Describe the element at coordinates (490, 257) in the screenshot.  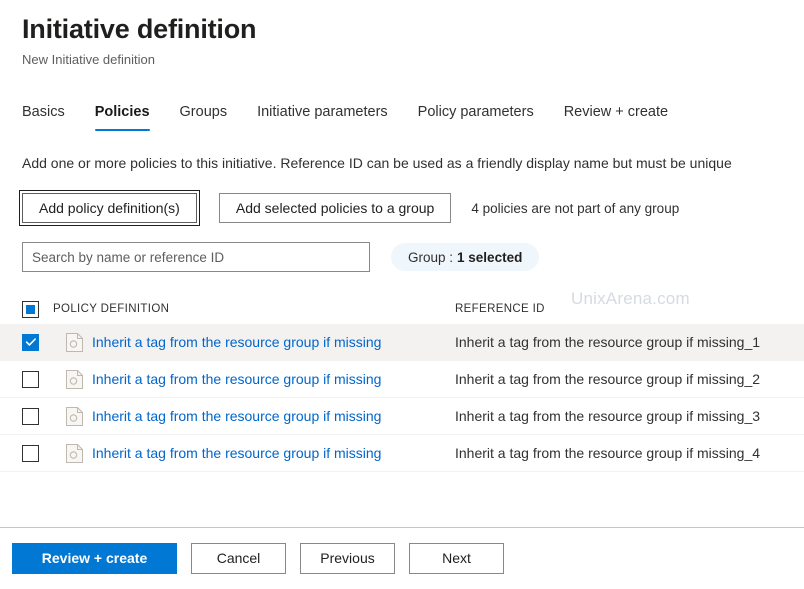
I see `group-filter-value: 1 selected` at that location.